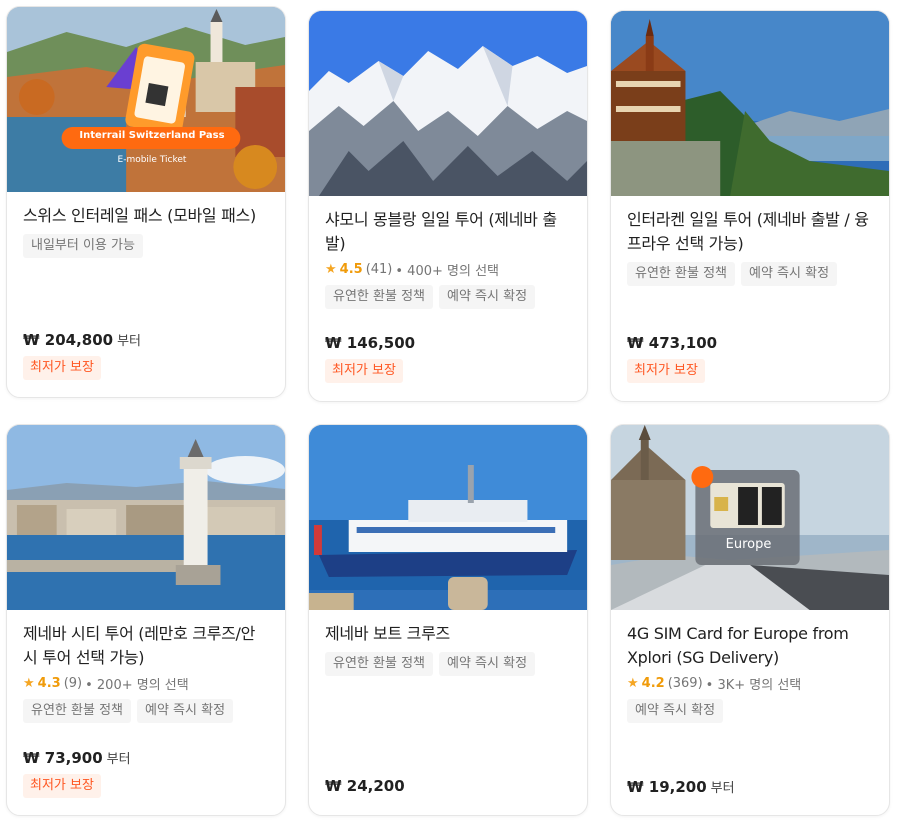 Image resolution: width=900 pixels, height=828 pixels. What do you see at coordinates (152, 135) in the screenshot?
I see `image-pass-name: Interrail Switzerland Pass` at bounding box center [152, 135].